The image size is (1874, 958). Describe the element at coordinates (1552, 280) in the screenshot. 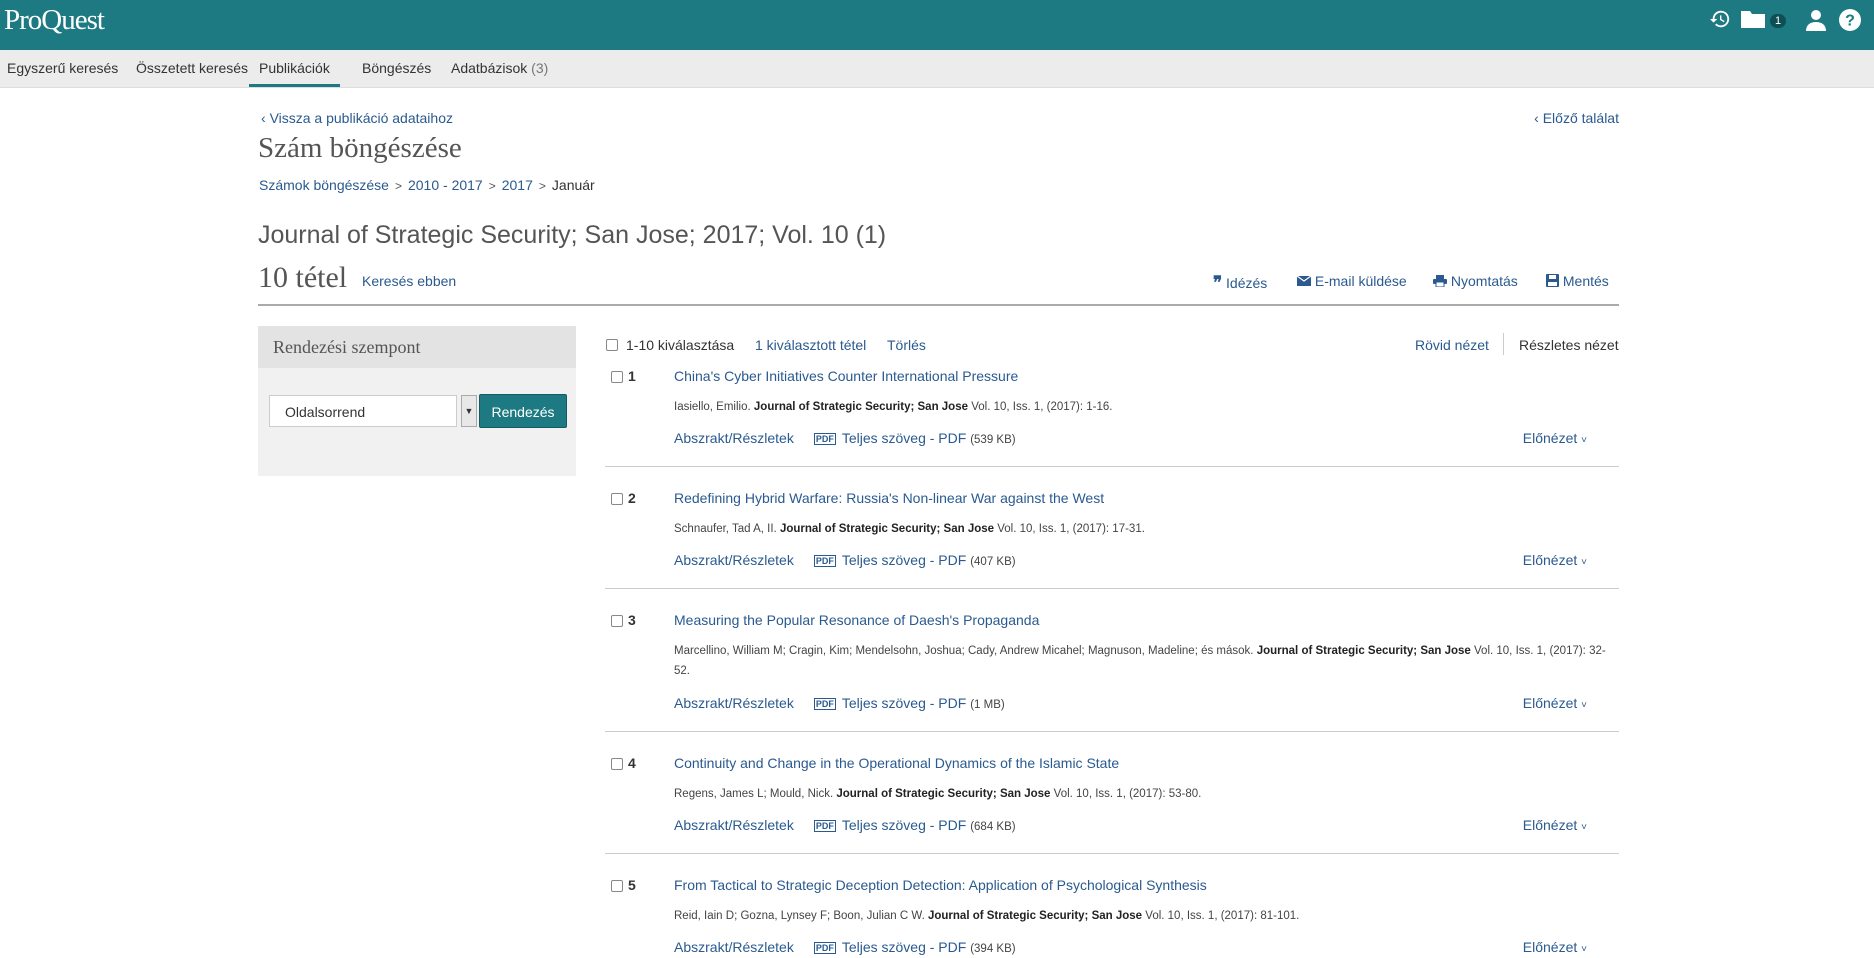

I see `floppy-disk-icon` at that location.